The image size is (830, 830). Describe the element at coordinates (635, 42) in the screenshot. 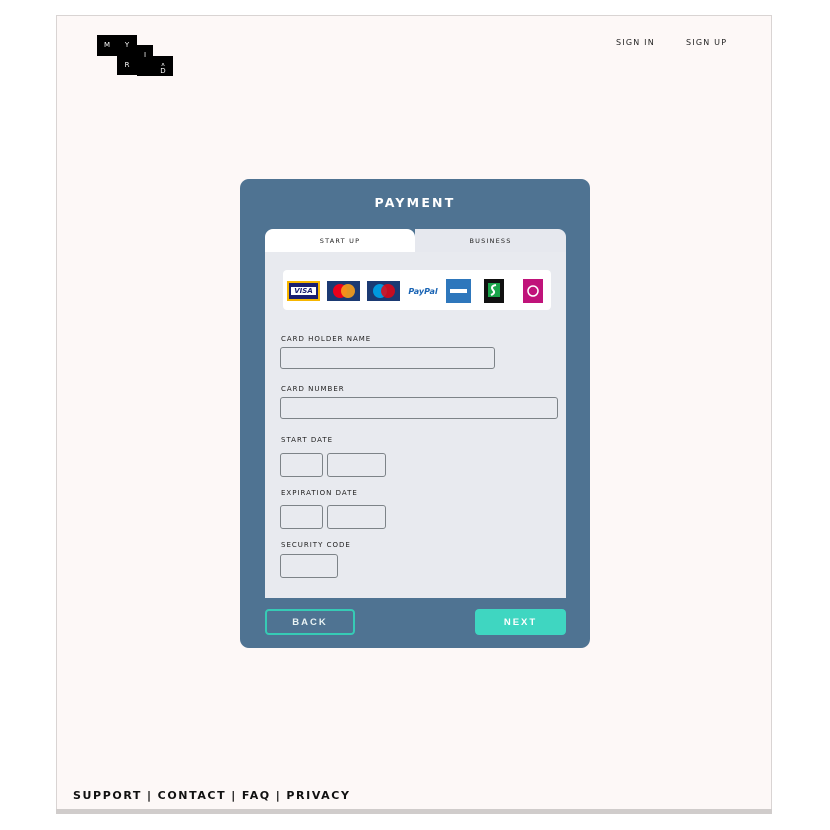

I see `sign-in-link: SIGN IN` at that location.